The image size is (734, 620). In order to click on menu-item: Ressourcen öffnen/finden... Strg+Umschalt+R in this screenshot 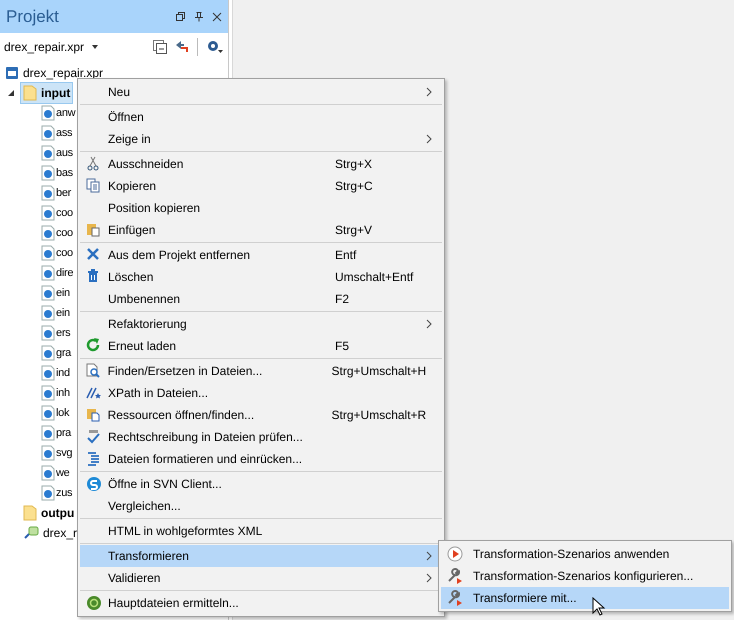, I will do `click(261, 415)`.